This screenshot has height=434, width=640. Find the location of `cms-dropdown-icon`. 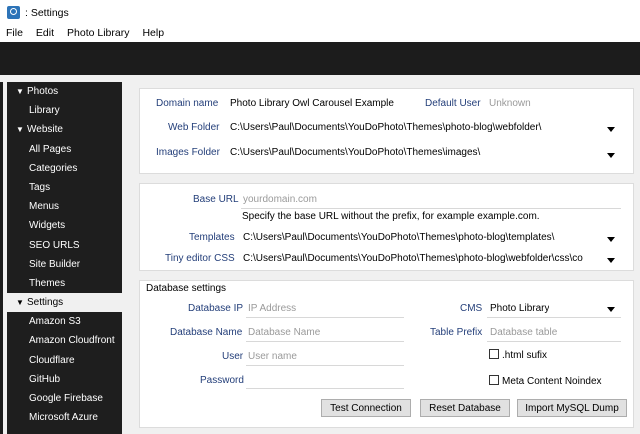

cms-dropdown-icon is located at coordinates (611, 309).